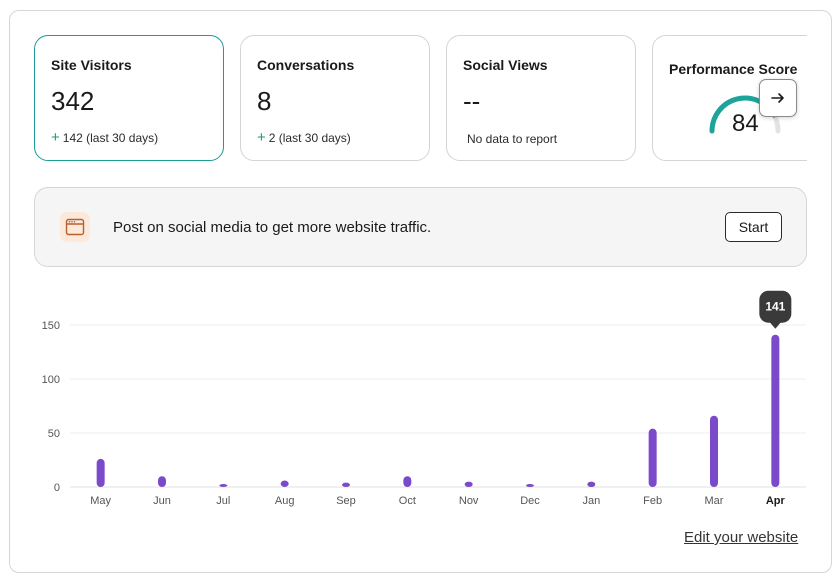 Image resolution: width=837 pixels, height=581 pixels. I want to click on x-tick-label: May, so click(100, 501).